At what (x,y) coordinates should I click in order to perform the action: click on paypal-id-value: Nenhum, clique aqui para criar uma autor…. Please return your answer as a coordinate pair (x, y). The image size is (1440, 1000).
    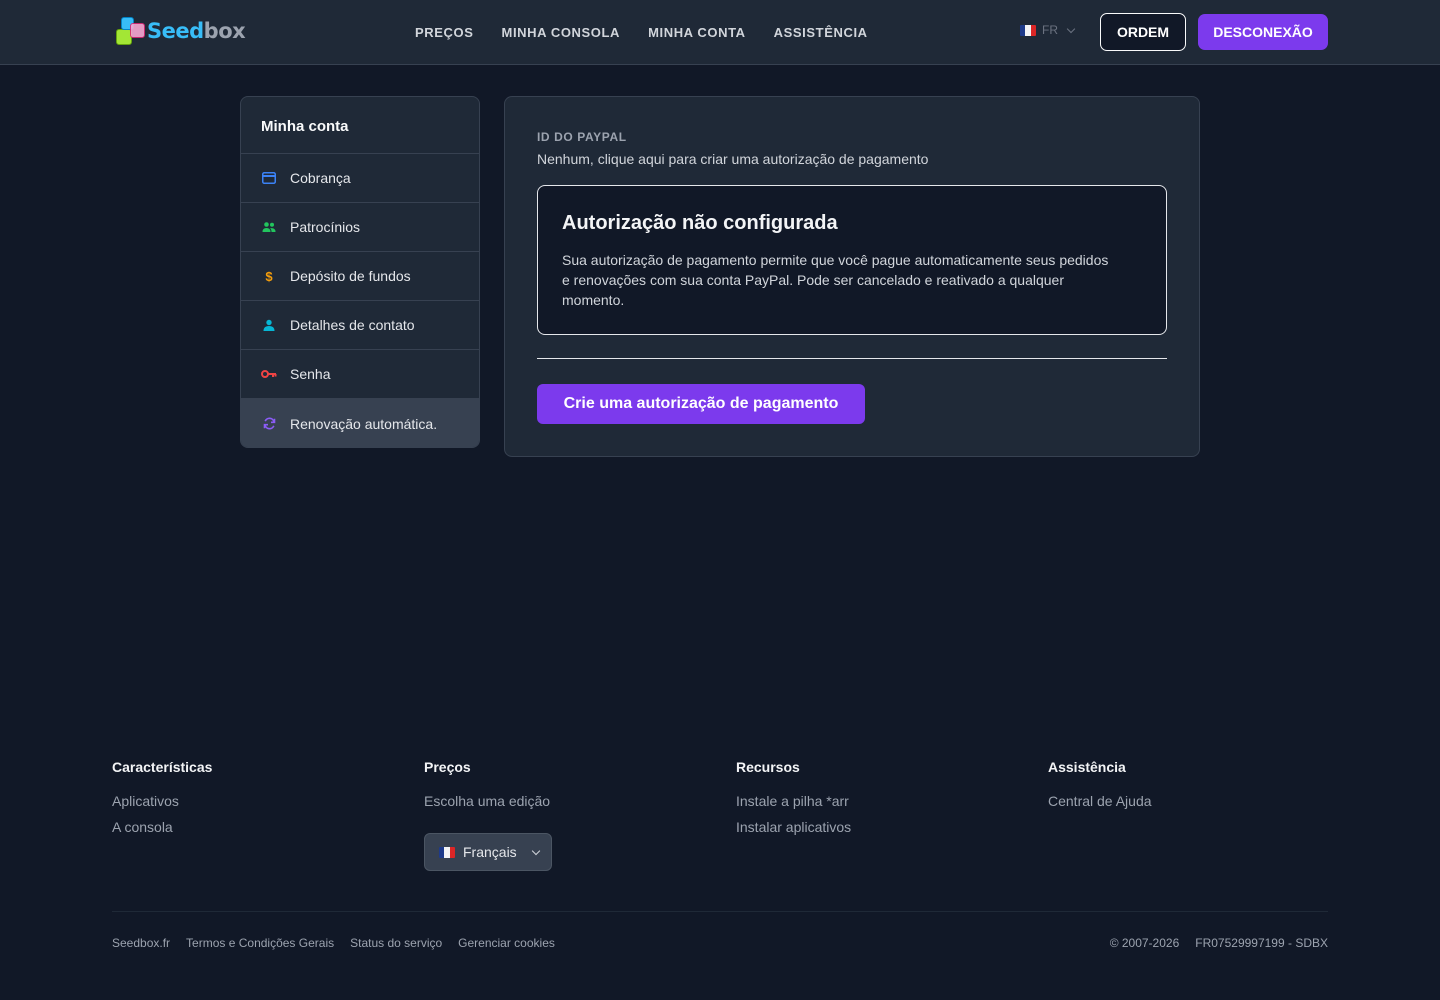
    Looking at the image, I should click on (732, 159).